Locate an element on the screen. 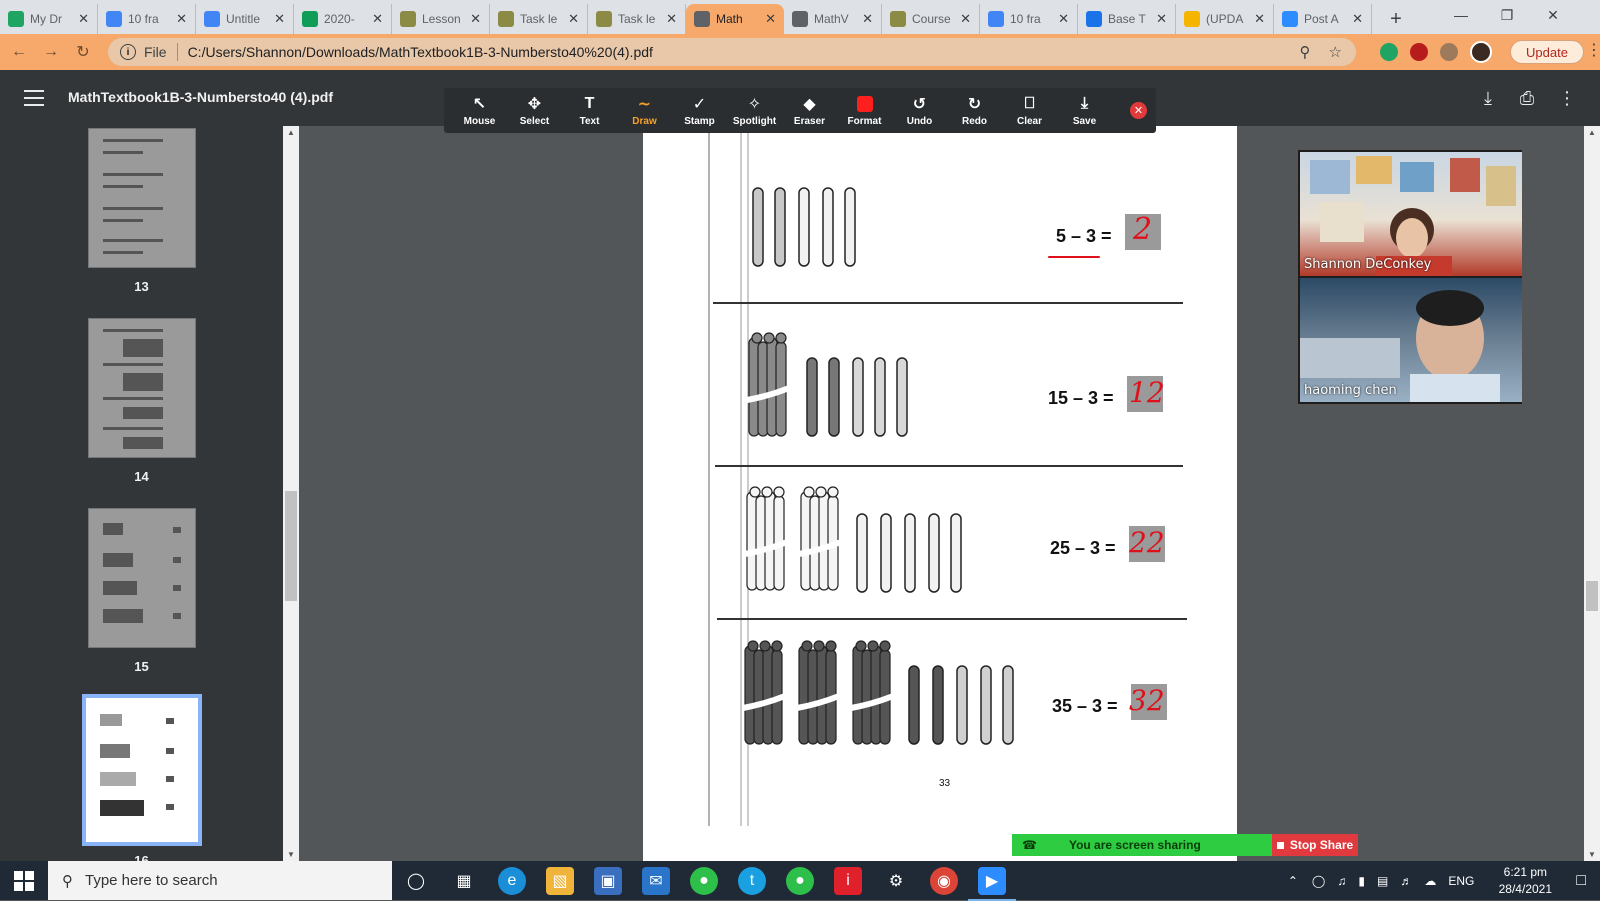 The height and width of the screenshot is (901, 1600). taskbar-search-box: ⚲ Type here to search is located at coordinates (220, 880).